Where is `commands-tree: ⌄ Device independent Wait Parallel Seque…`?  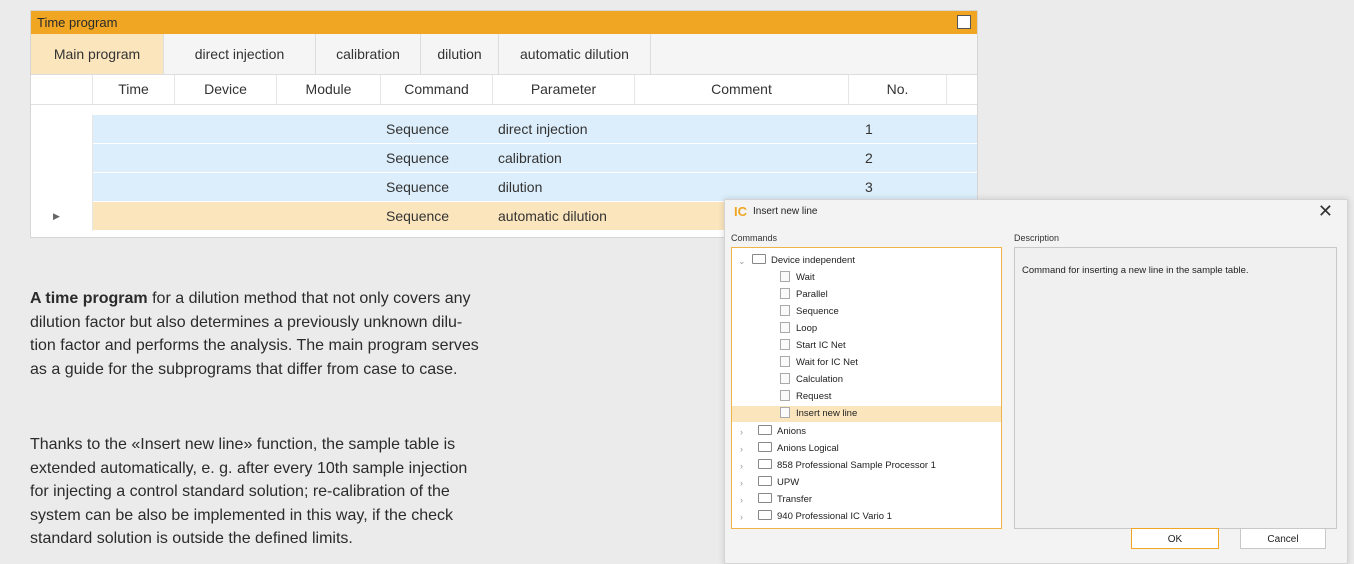 commands-tree: ⌄ Device independent Wait Parallel Seque… is located at coordinates (866, 388).